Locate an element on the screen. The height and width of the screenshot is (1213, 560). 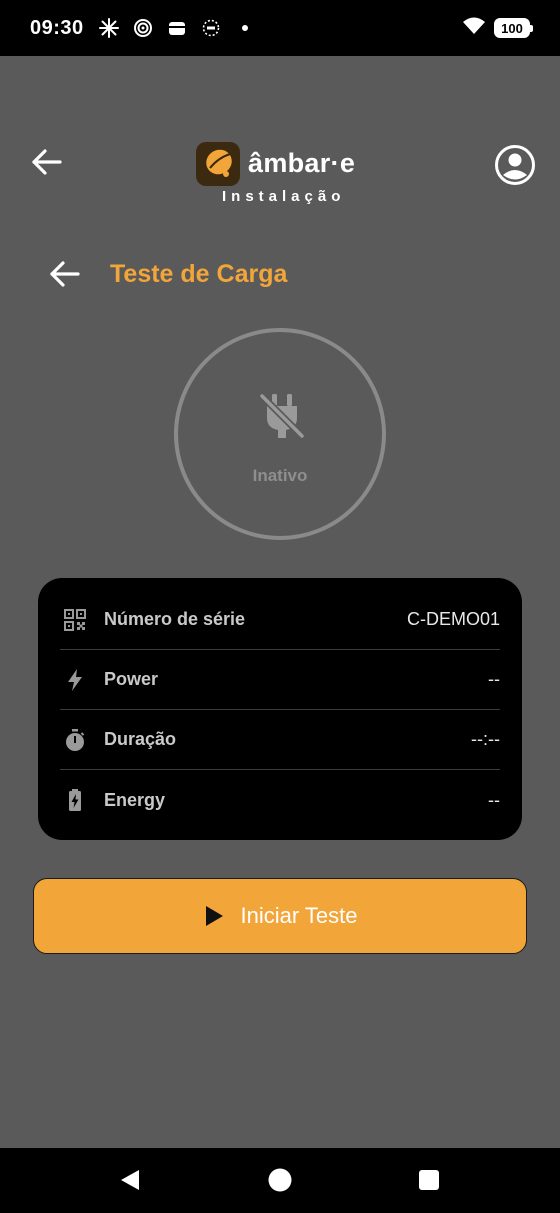
target-icon is located at coordinates (143, 28).